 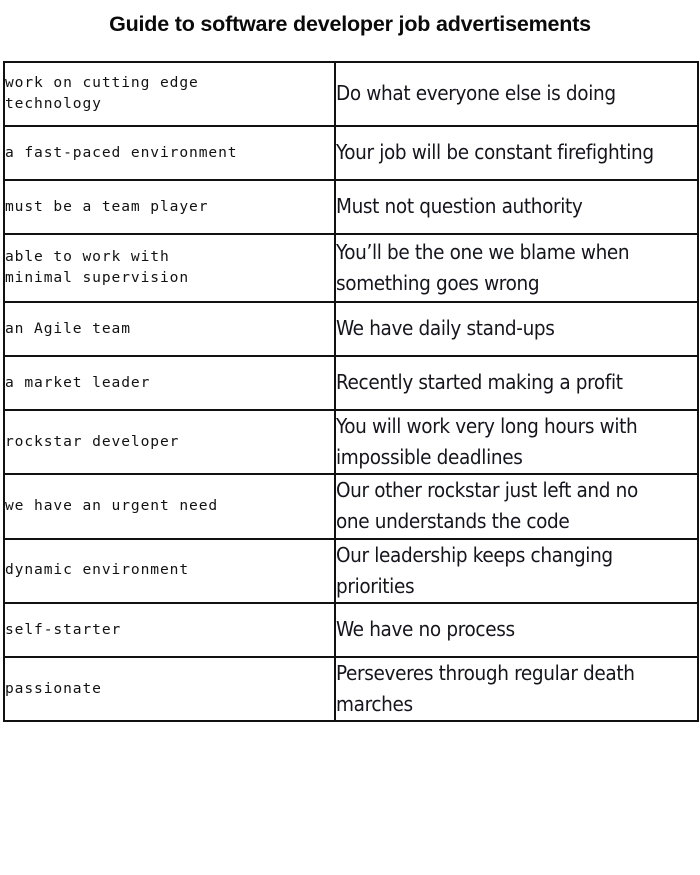 I want to click on real-meaning-cell: Recently started making a profit, so click(x=516, y=383).